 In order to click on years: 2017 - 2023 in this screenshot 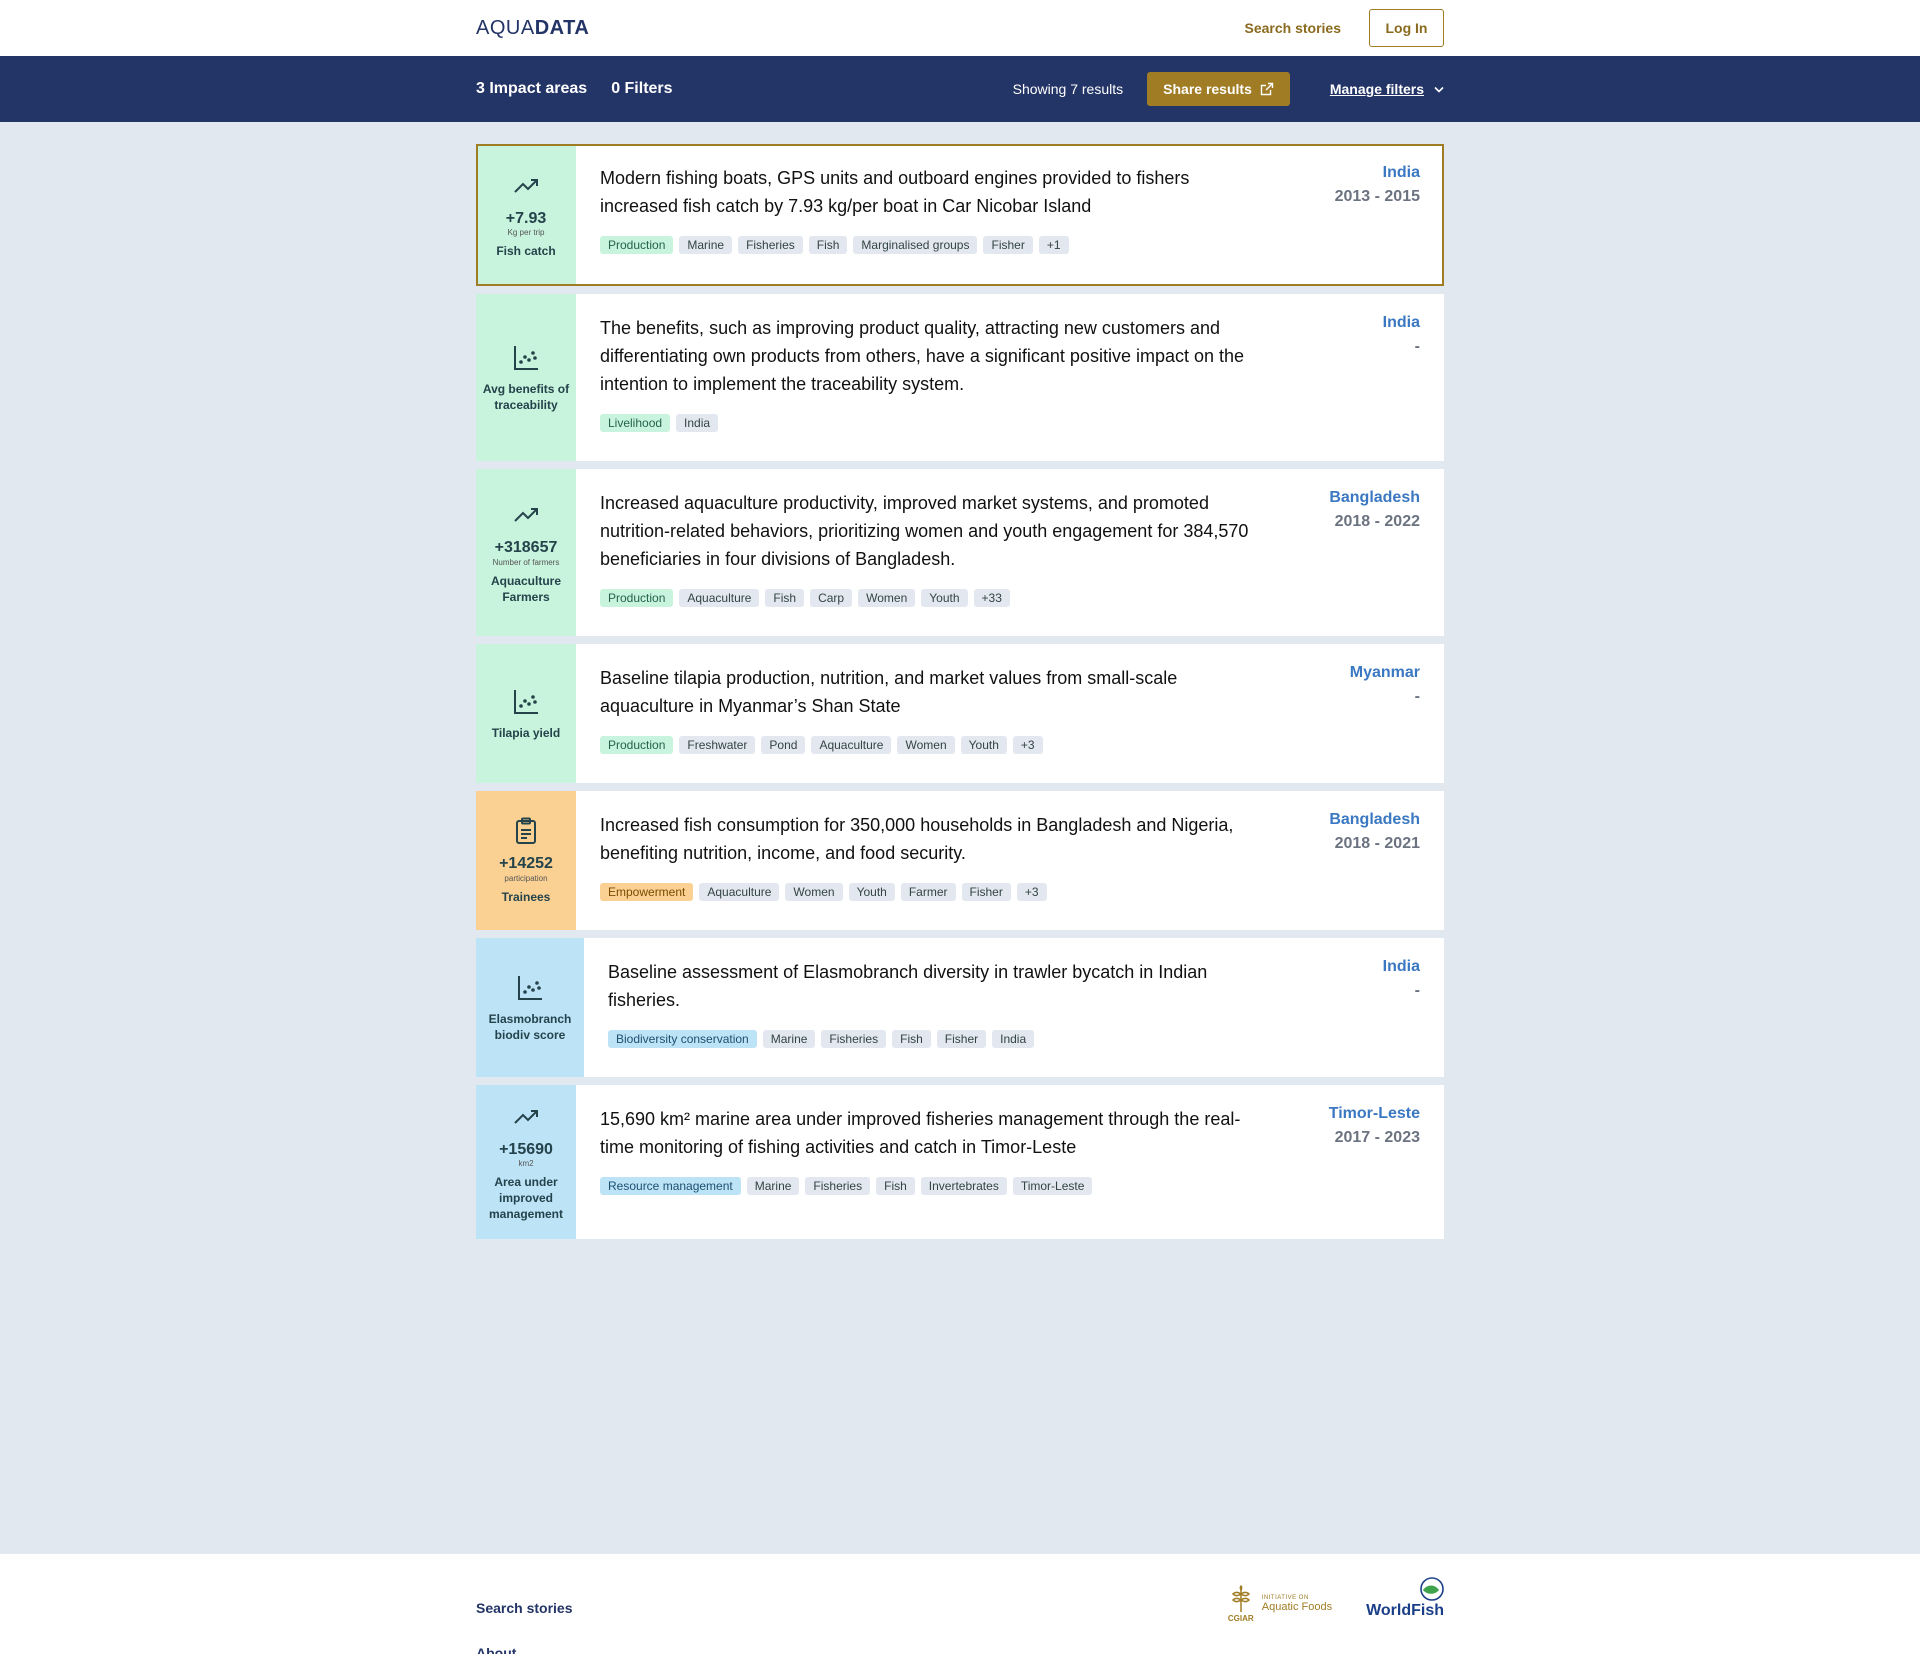, I will do `click(1377, 1137)`.